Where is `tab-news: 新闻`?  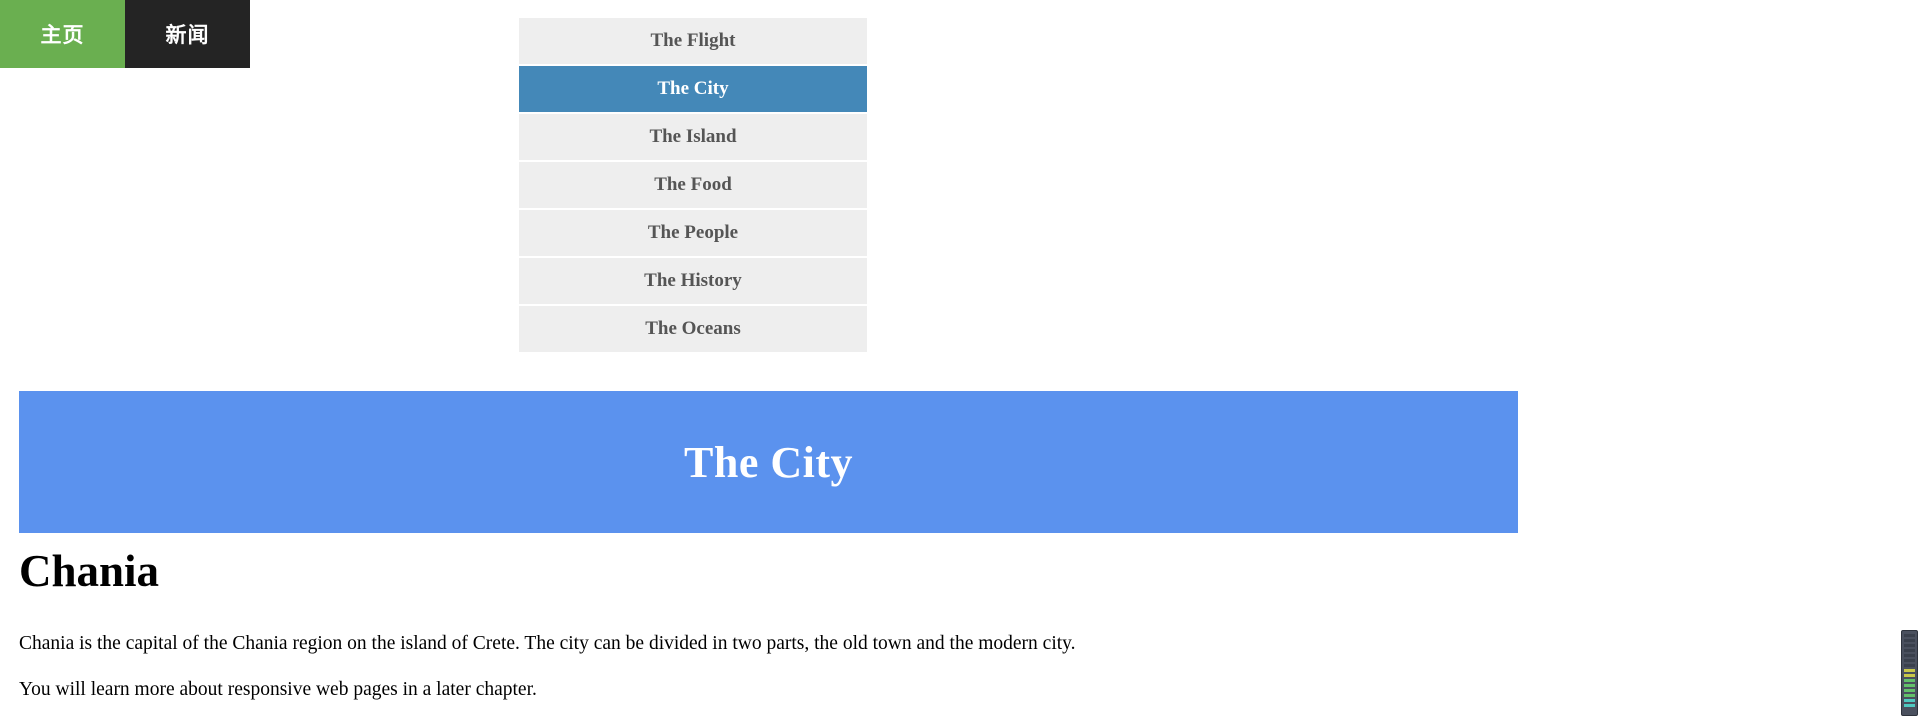
tab-news: 新闻 is located at coordinates (187, 34).